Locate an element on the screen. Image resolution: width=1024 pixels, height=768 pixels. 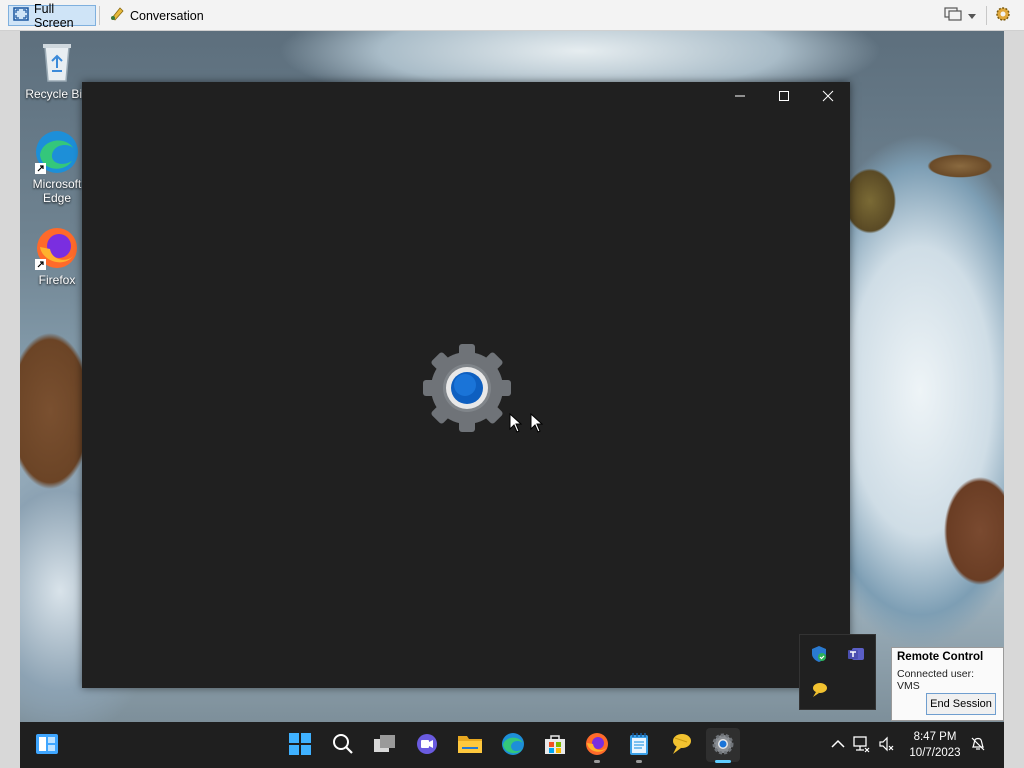
video-camera-icon is located at coordinates (427, 745).